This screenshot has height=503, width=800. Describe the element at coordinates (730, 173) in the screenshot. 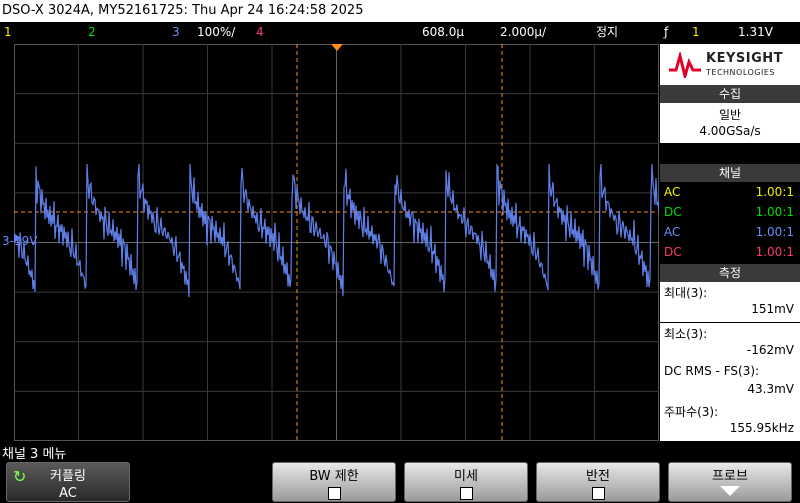

I see `channels-heading: 채널` at that location.